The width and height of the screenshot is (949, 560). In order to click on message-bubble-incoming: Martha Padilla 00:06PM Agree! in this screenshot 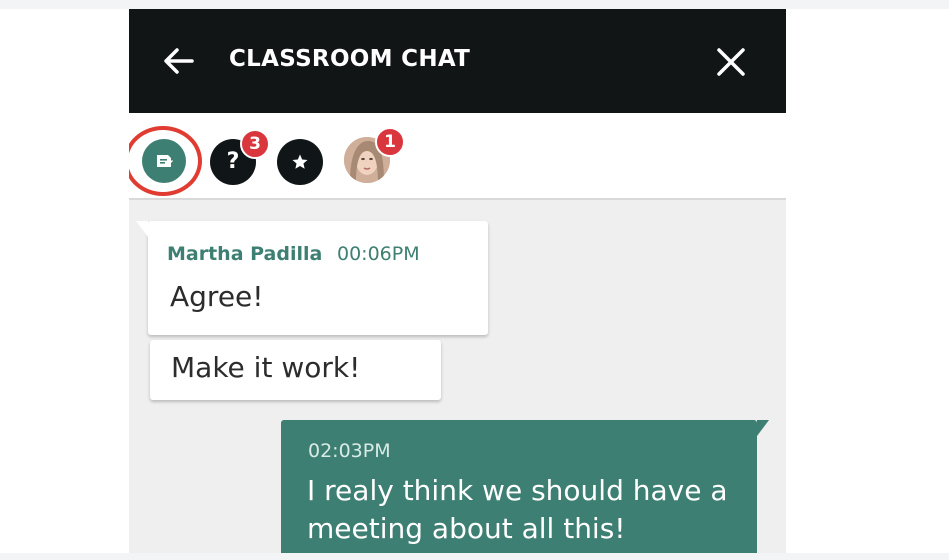, I will do `click(312, 278)`.